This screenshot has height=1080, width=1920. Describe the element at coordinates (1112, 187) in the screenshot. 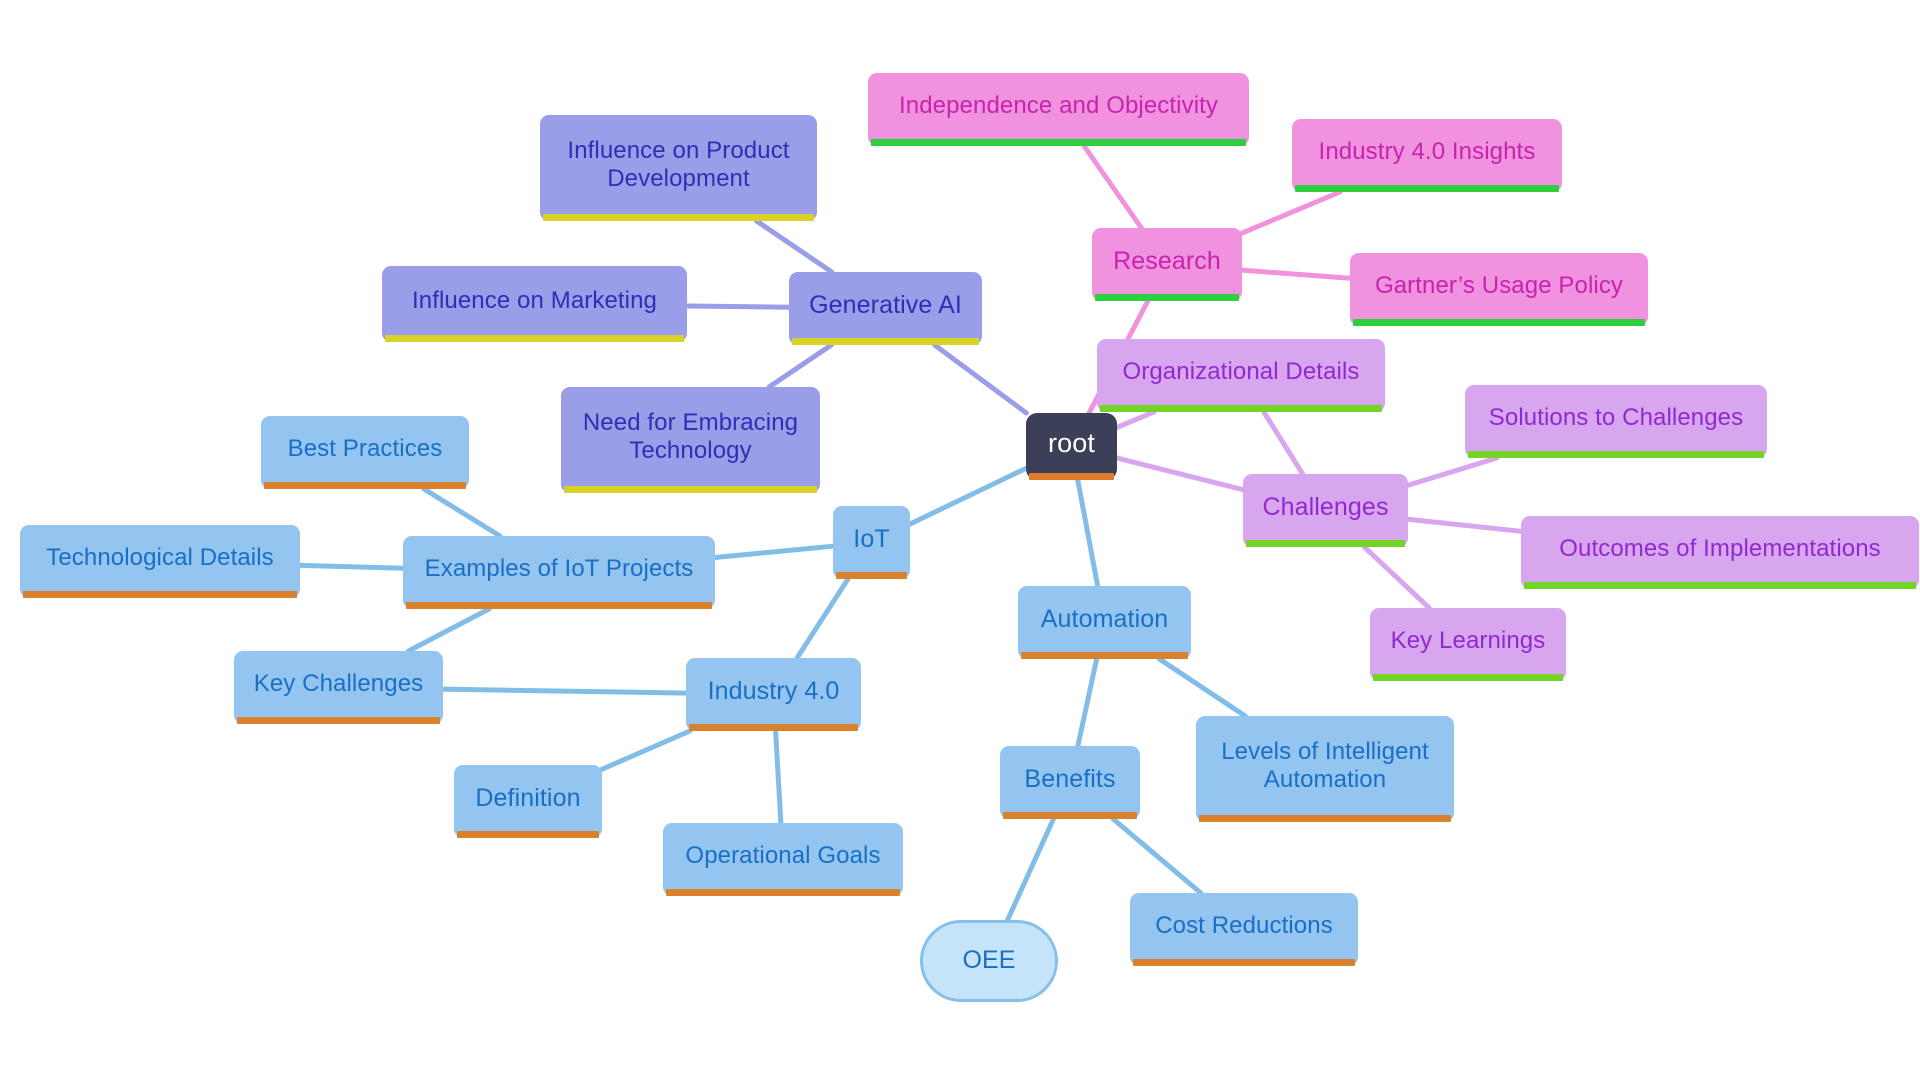

I see `mindmap-edge-research-to-independence` at that location.